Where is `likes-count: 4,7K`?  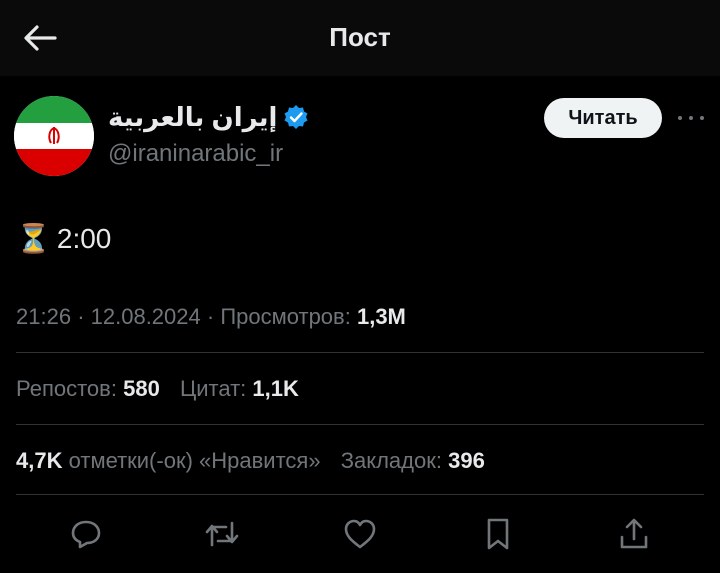 likes-count: 4,7K is located at coordinates (39, 460).